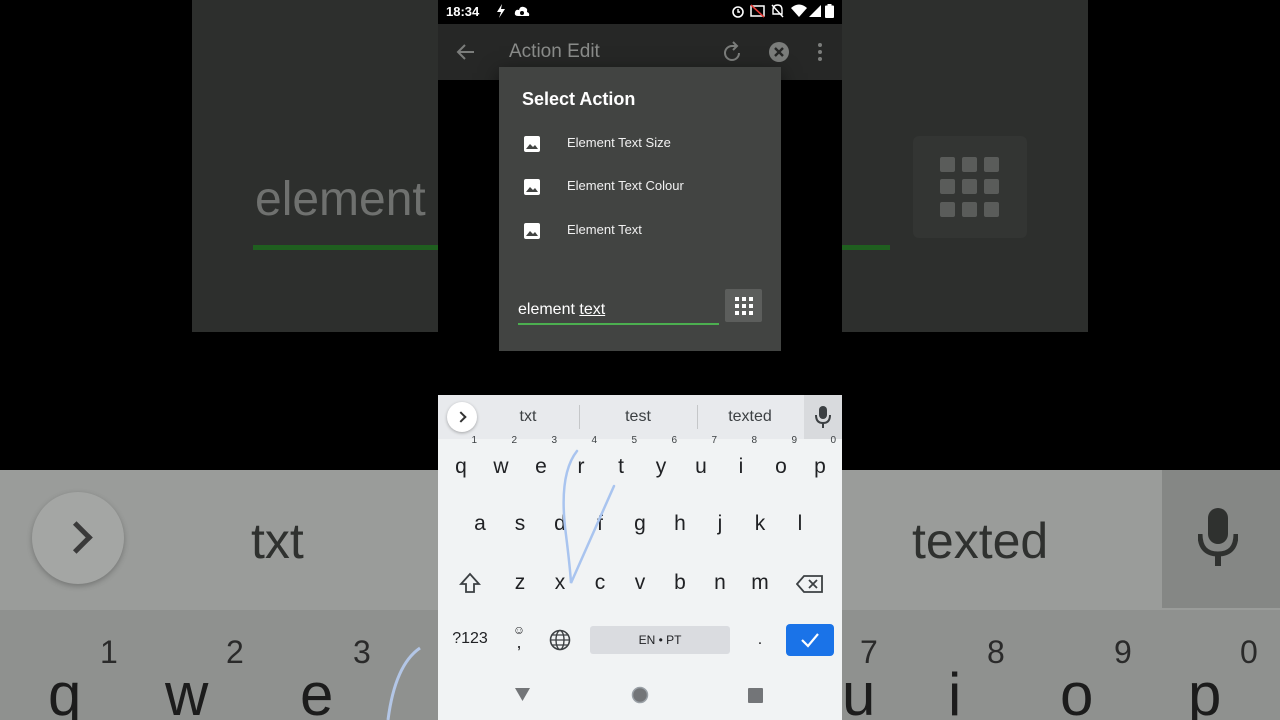 The width and height of the screenshot is (1280, 720). I want to click on emoji-key: ☺ ,, so click(519, 637).